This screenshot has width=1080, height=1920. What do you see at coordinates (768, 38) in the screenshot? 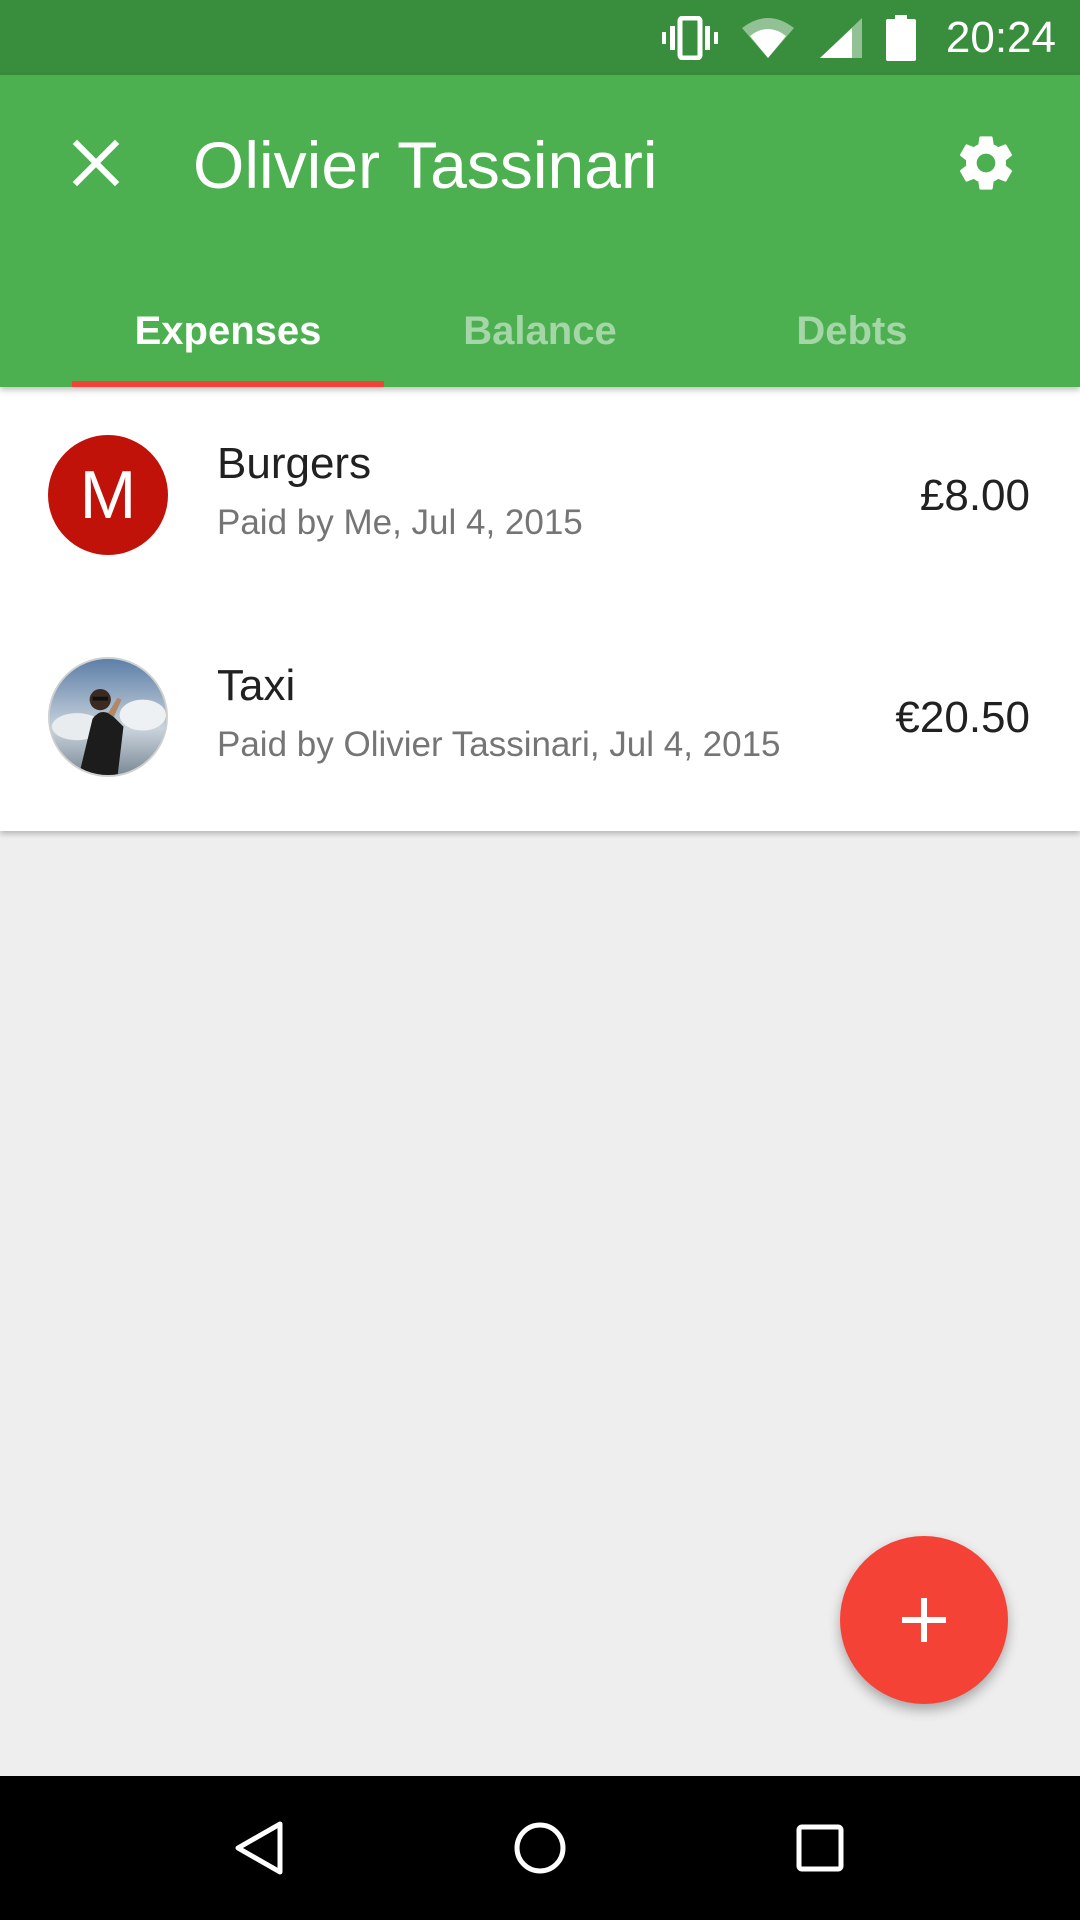
I see `wifi-icon` at bounding box center [768, 38].